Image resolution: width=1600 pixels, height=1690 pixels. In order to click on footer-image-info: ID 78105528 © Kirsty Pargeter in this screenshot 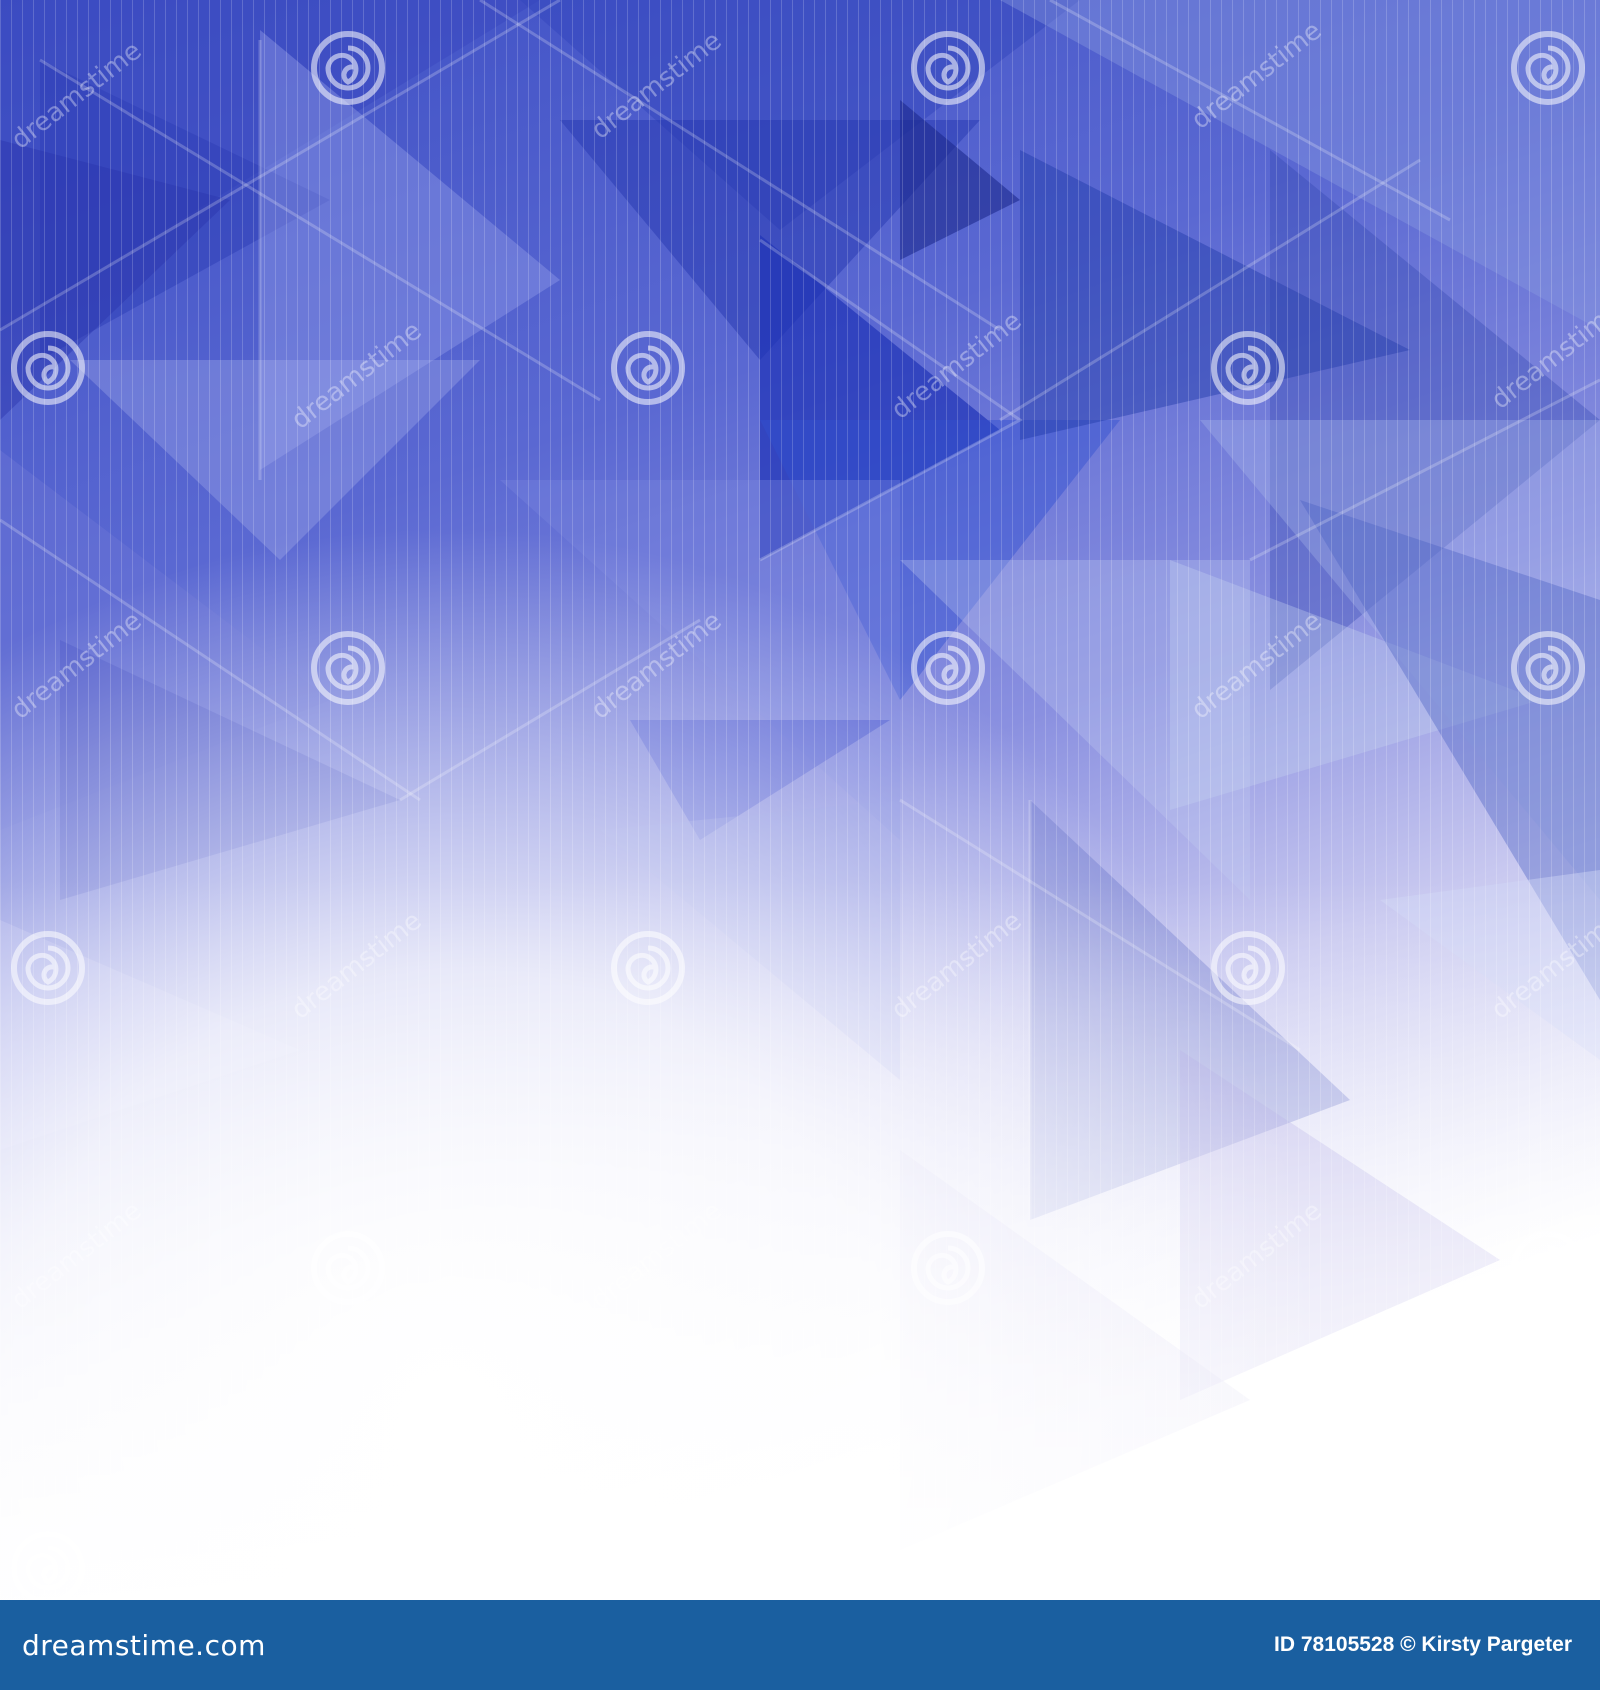, I will do `click(1423, 1644)`.